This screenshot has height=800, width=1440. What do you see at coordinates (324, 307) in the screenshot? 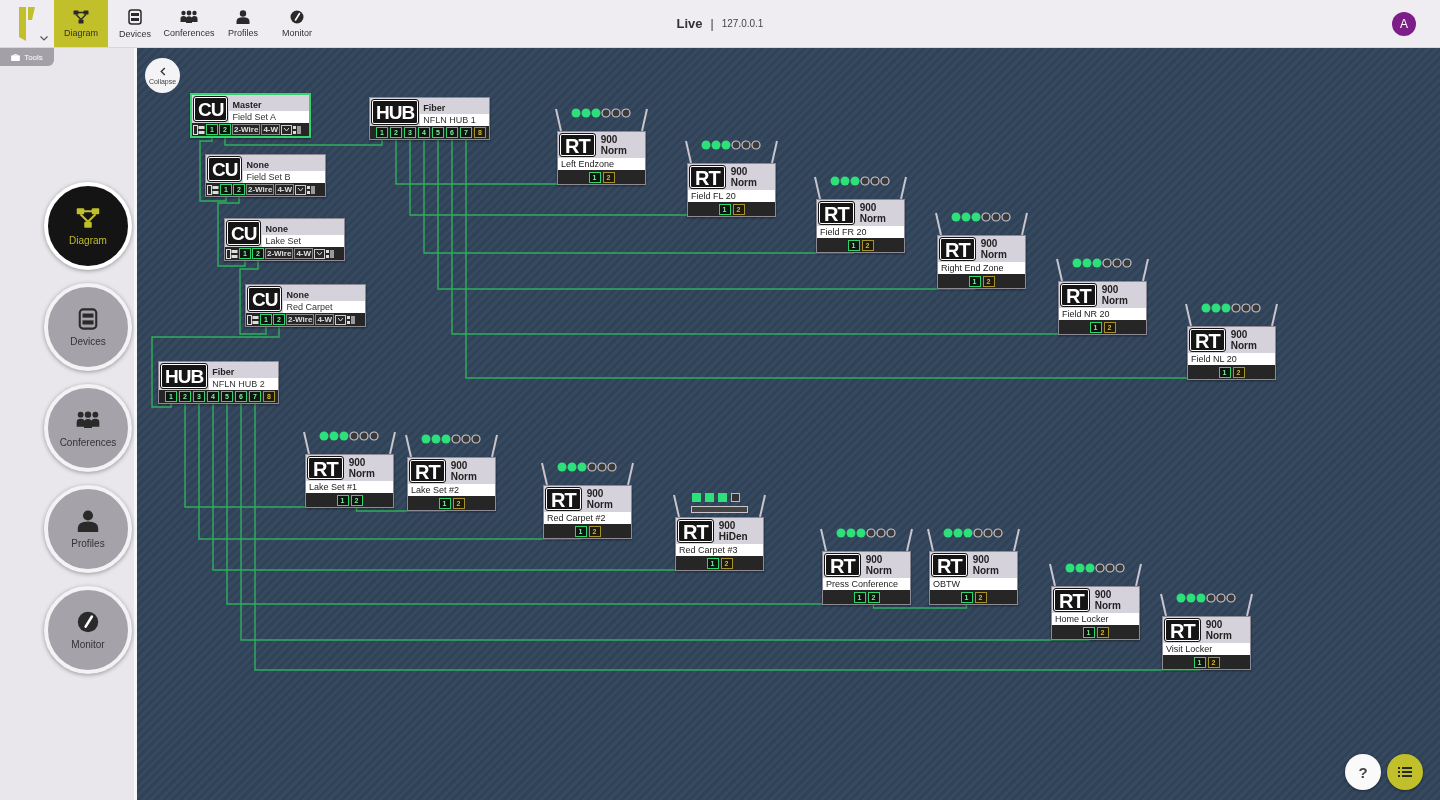
I see `device-name: Red Carpet` at bounding box center [324, 307].